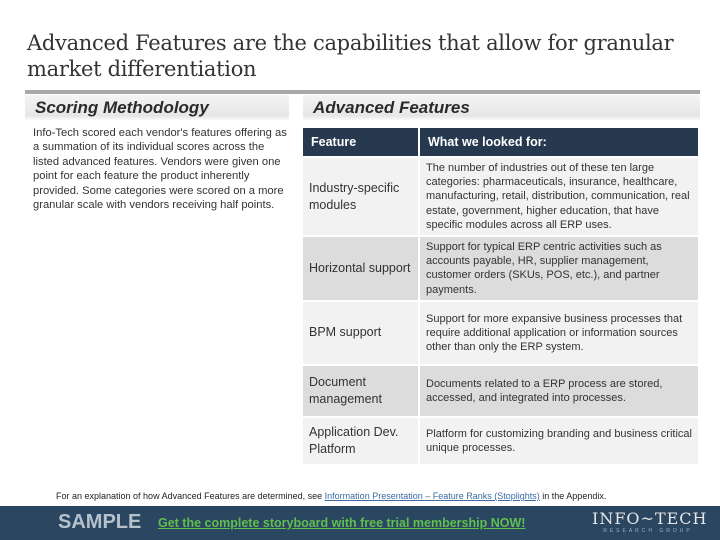  I want to click on logo-wordmark: INFO~TECH, so click(650, 518).